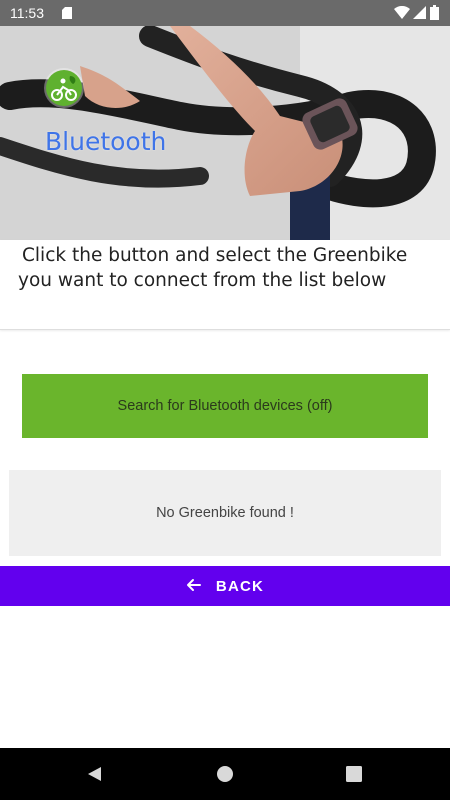 This screenshot has width=450, height=800. I want to click on nav-recents-icon, so click(354, 774).